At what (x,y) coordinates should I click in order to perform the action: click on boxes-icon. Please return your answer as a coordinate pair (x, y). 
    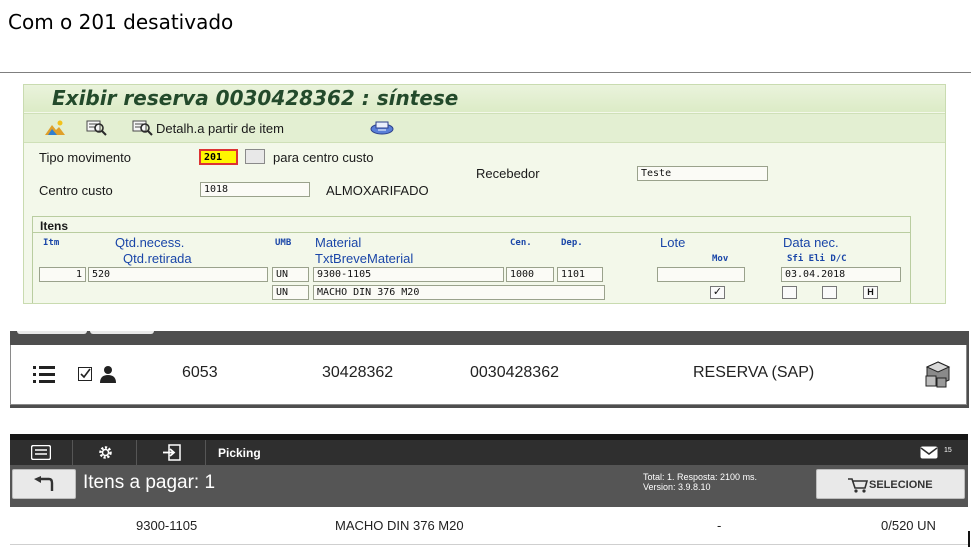
    Looking at the image, I should click on (938, 377).